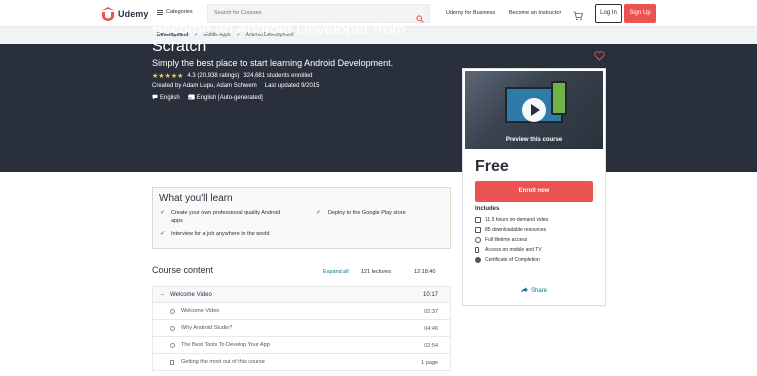 The image size is (757, 376). What do you see at coordinates (478, 230) in the screenshot?
I see `file-icon` at bounding box center [478, 230].